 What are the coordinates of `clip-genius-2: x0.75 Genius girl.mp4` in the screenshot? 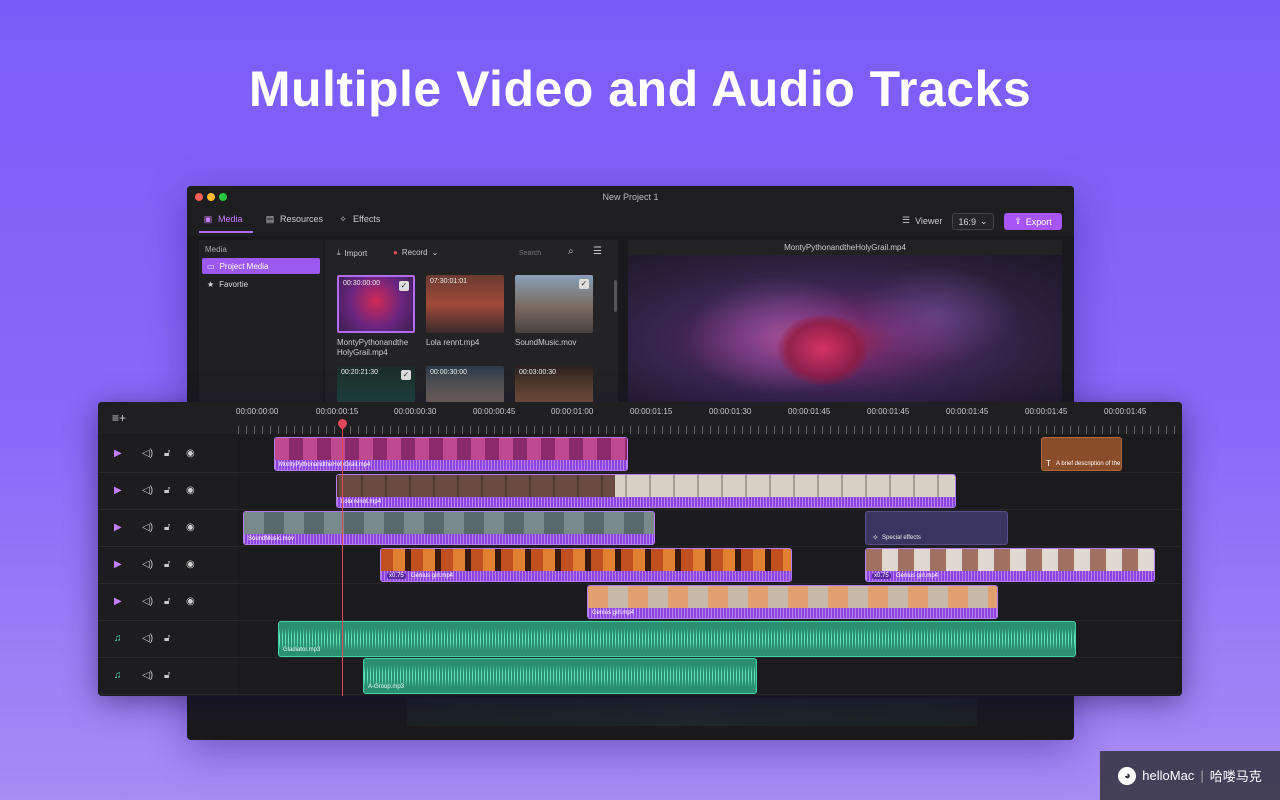 It's located at (1010, 565).